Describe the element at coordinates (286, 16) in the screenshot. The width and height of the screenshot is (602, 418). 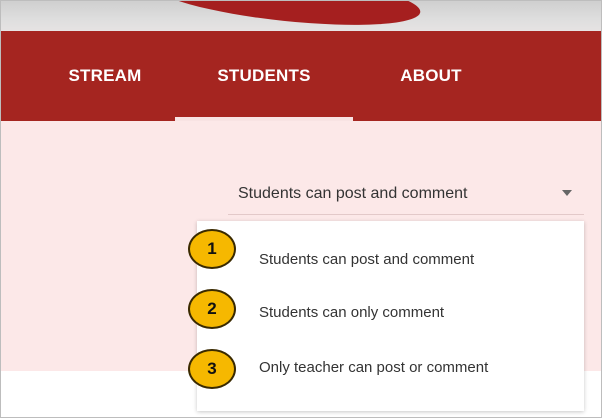
I see `banner-red-shape` at that location.